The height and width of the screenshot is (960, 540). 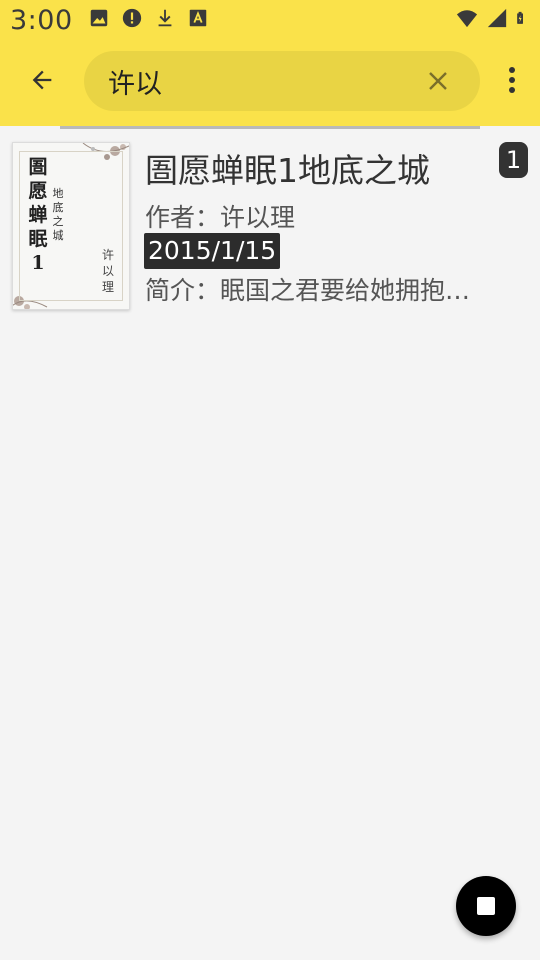 I want to click on book-cover: 圄愿蝉眠1 地底之城 许以理, so click(x=71, y=226).